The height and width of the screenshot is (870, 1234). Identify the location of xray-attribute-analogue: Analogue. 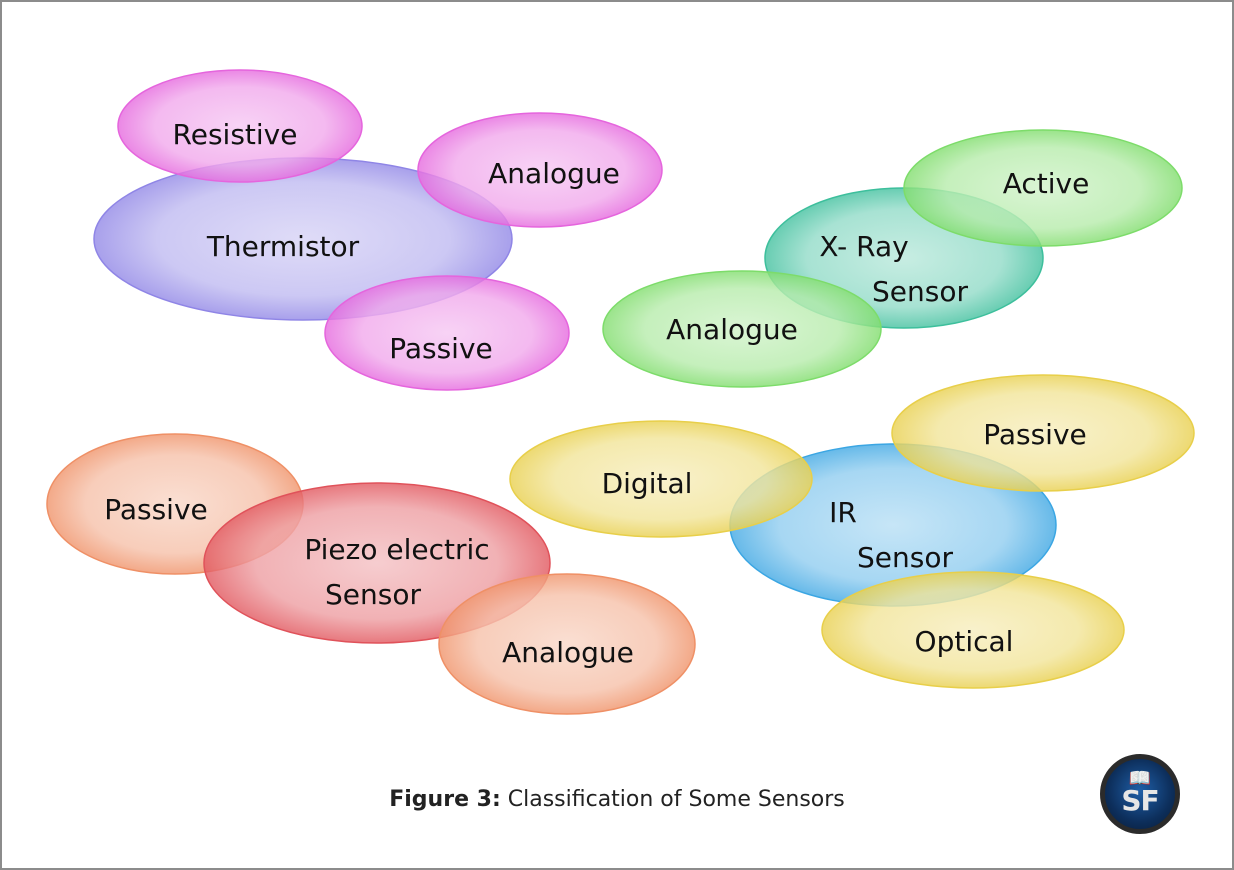
(742, 329).